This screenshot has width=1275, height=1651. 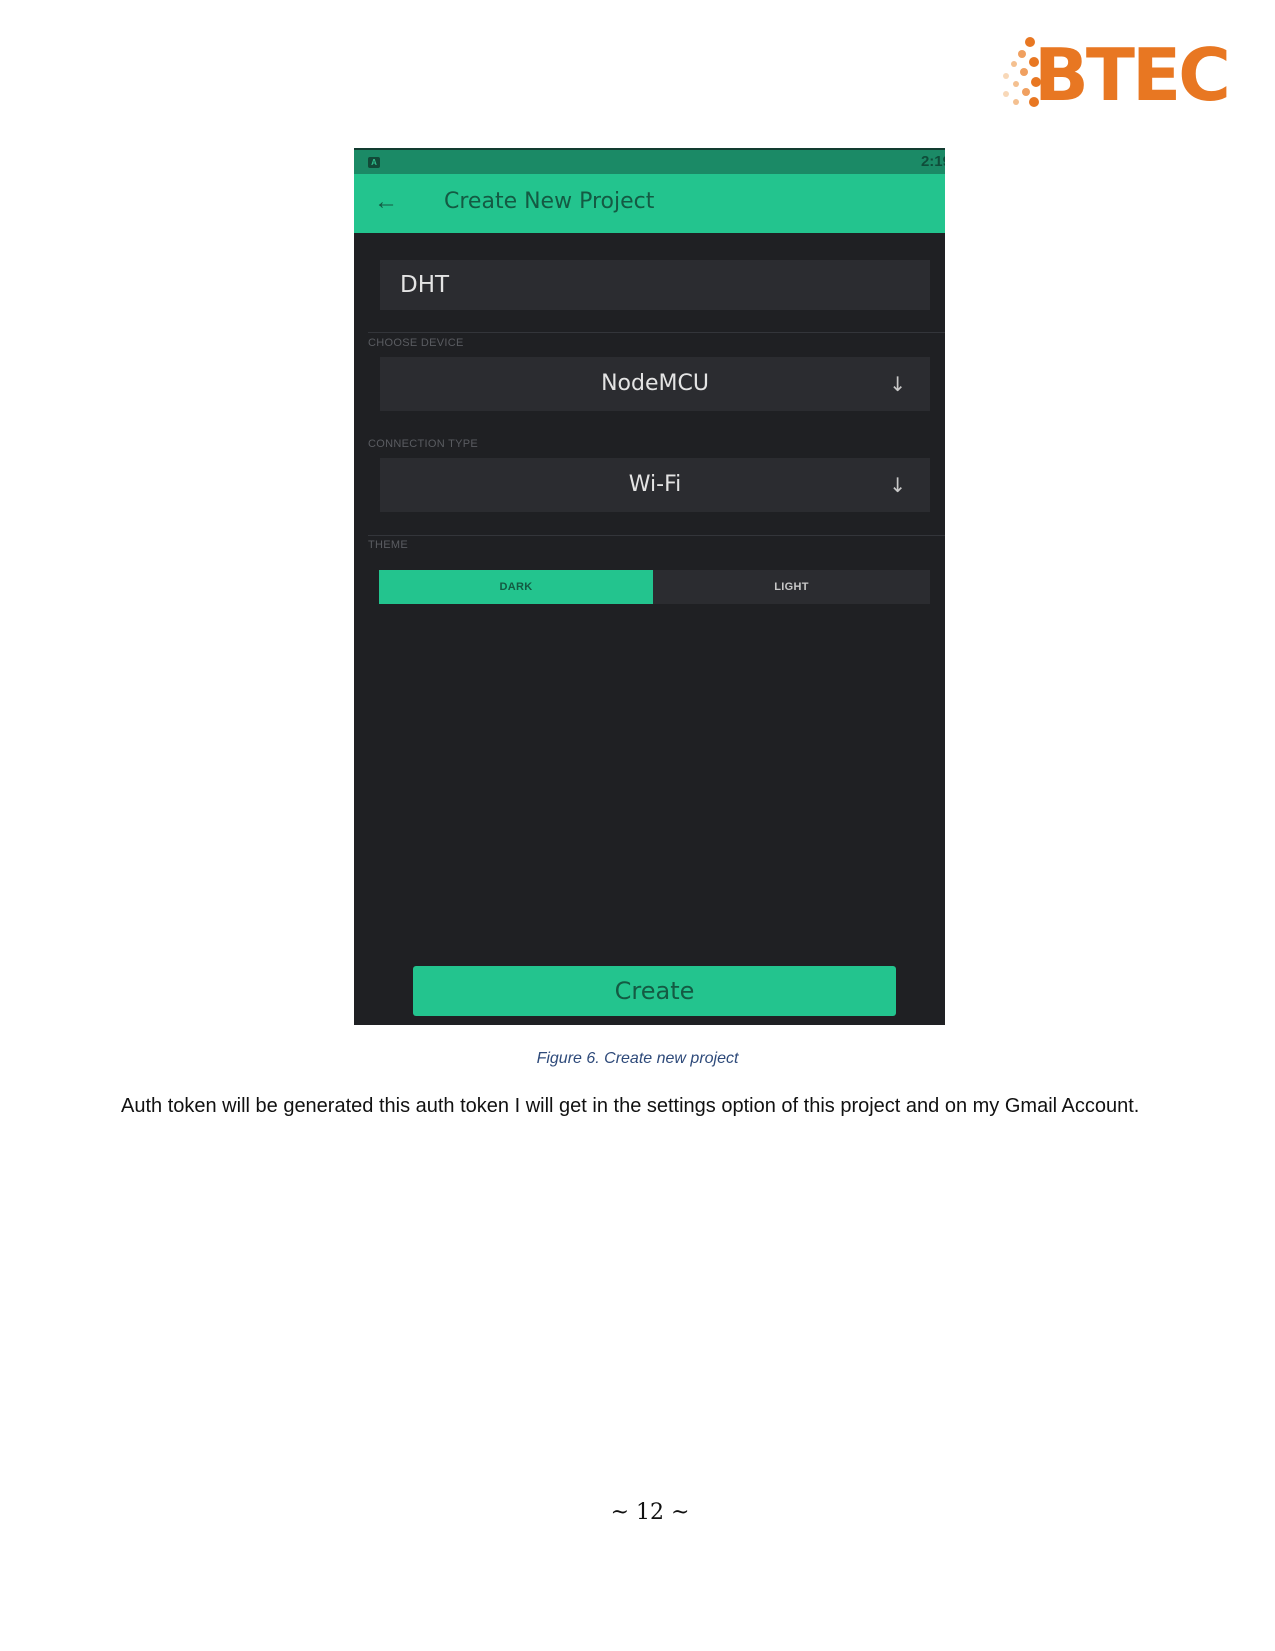 I want to click on page-number: ~ 12 ~, so click(x=650, y=1512).